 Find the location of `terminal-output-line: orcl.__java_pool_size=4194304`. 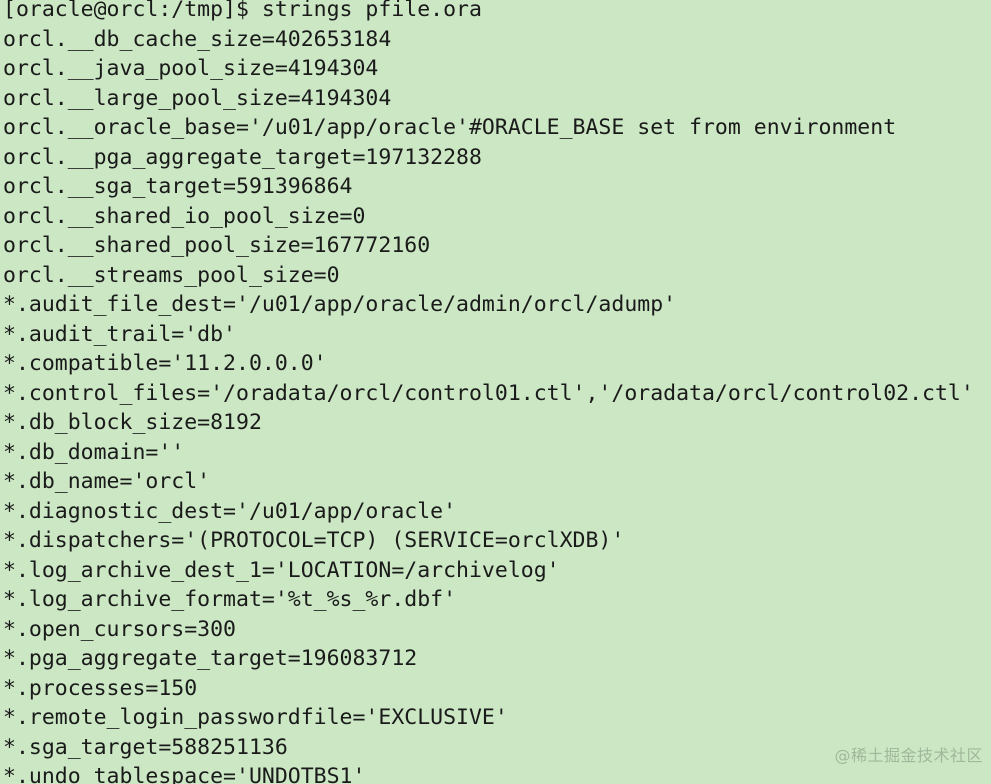

terminal-output-line: orcl.__java_pool_size=4194304 is located at coordinates (191, 68).